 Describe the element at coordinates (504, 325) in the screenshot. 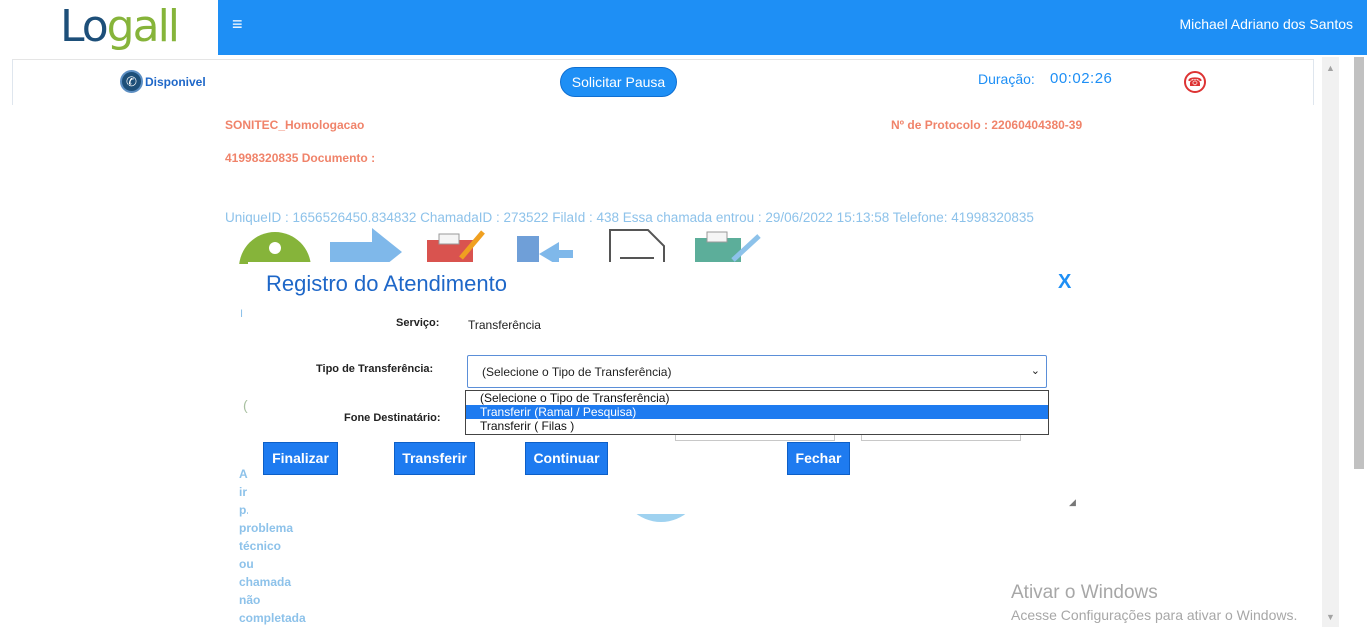

I see `service-value: Transferência` at that location.